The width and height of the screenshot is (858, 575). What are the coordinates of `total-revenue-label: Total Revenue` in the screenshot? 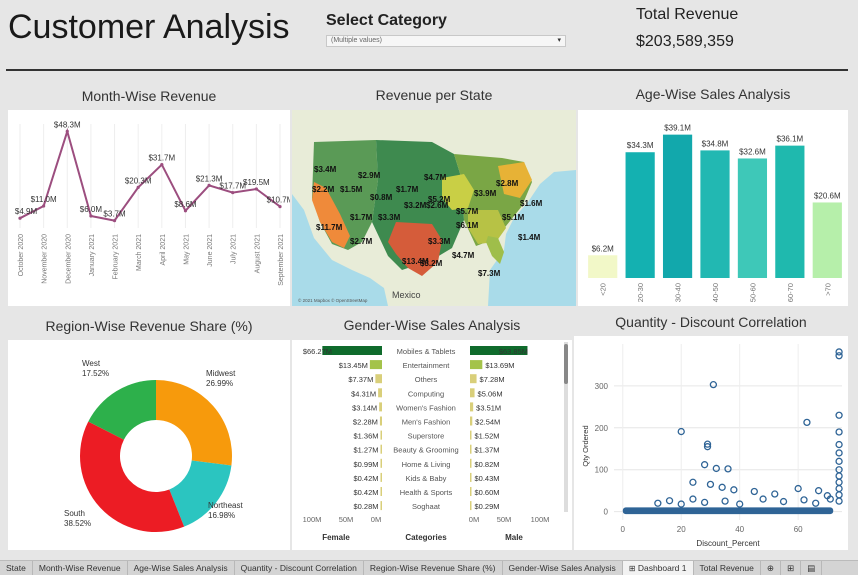 It's located at (687, 14).